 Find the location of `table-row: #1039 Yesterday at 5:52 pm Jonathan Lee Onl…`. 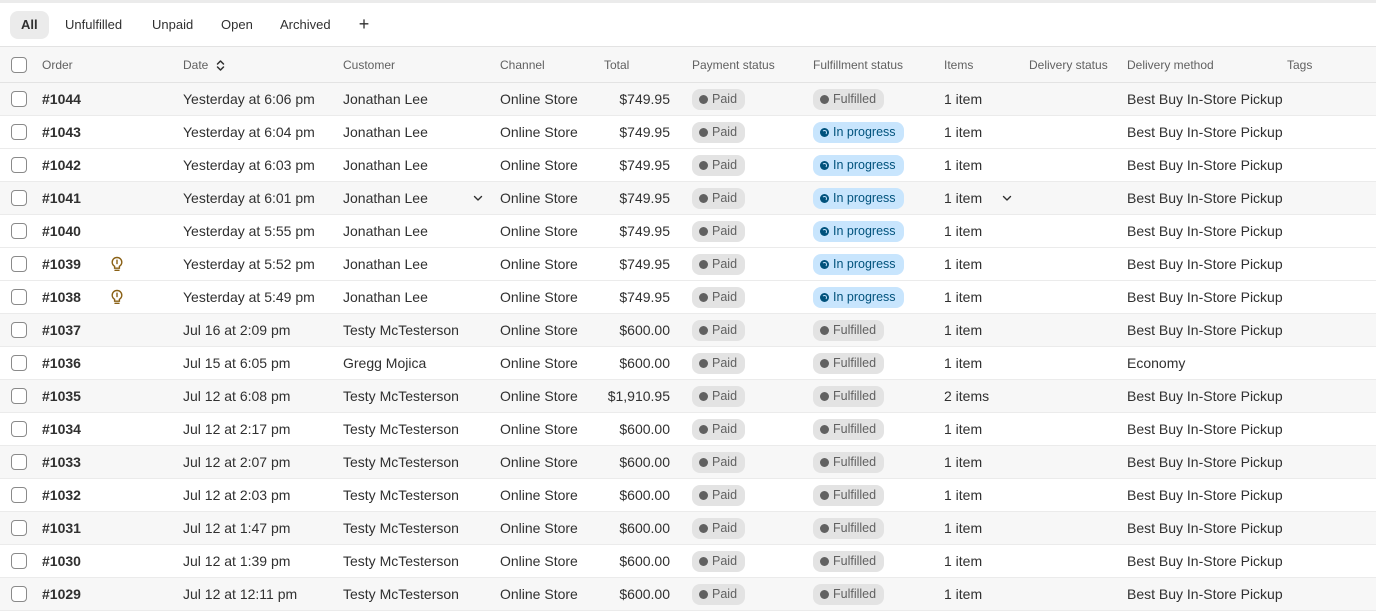

table-row: #1039 Yesterday at 5:52 pm Jonathan Lee Onl… is located at coordinates (688, 264).